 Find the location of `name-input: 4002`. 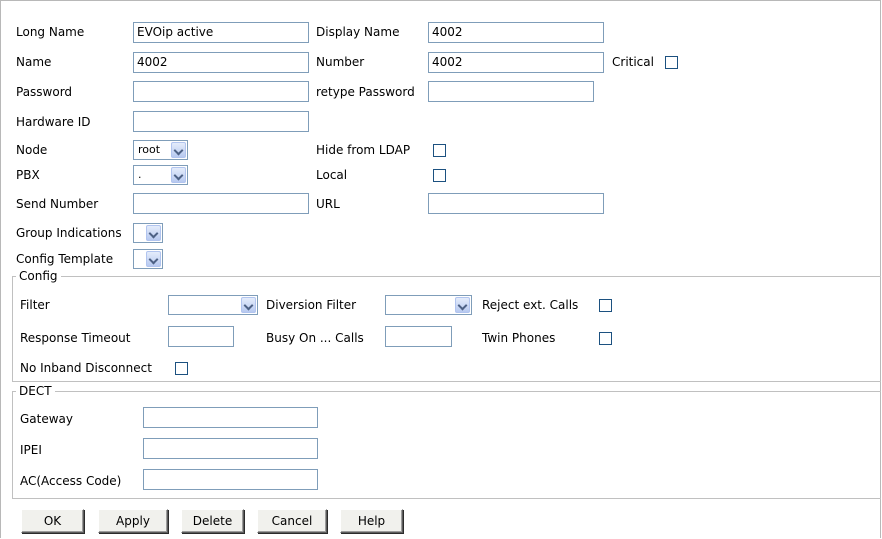

name-input: 4002 is located at coordinates (221, 62).